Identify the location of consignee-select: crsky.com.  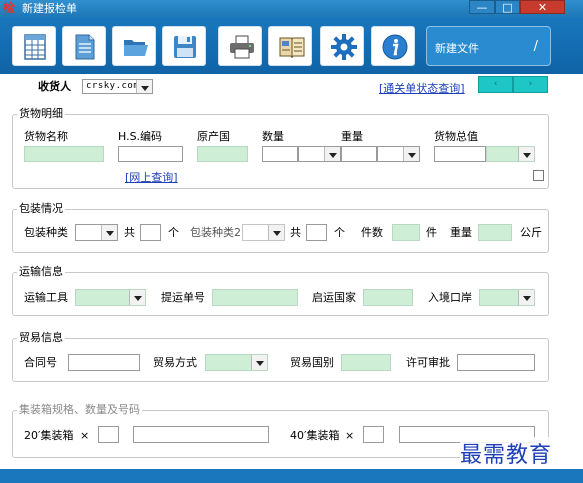
(117, 86).